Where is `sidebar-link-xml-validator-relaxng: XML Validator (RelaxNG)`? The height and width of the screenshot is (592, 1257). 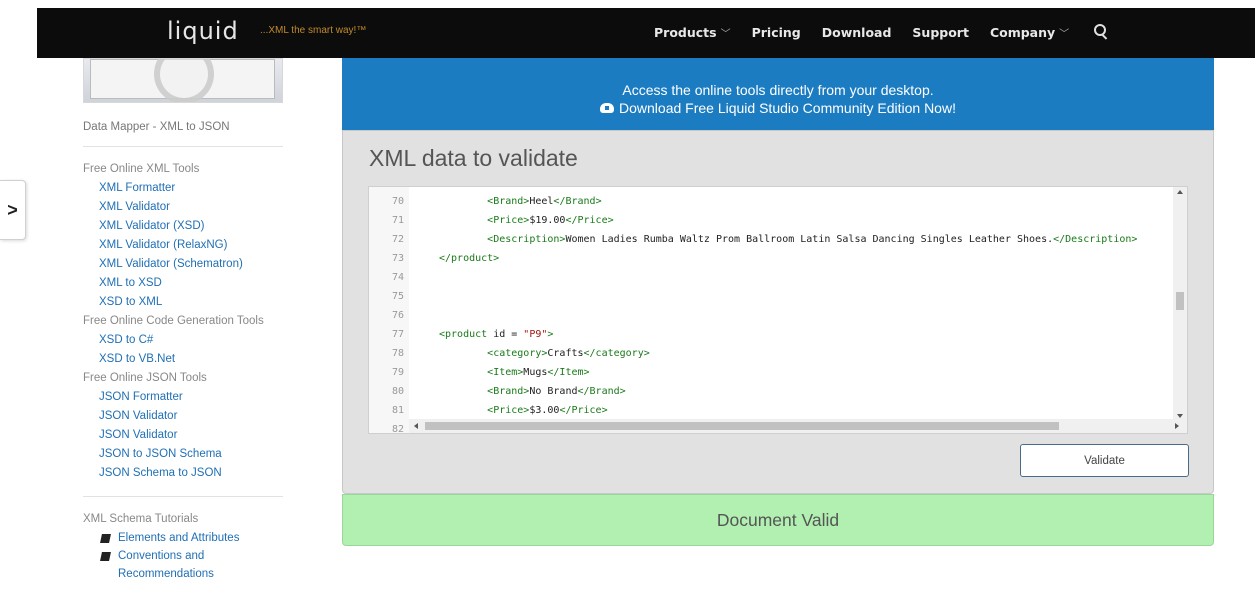 sidebar-link-xml-validator-relaxng: XML Validator (RelaxNG) is located at coordinates (183, 245).